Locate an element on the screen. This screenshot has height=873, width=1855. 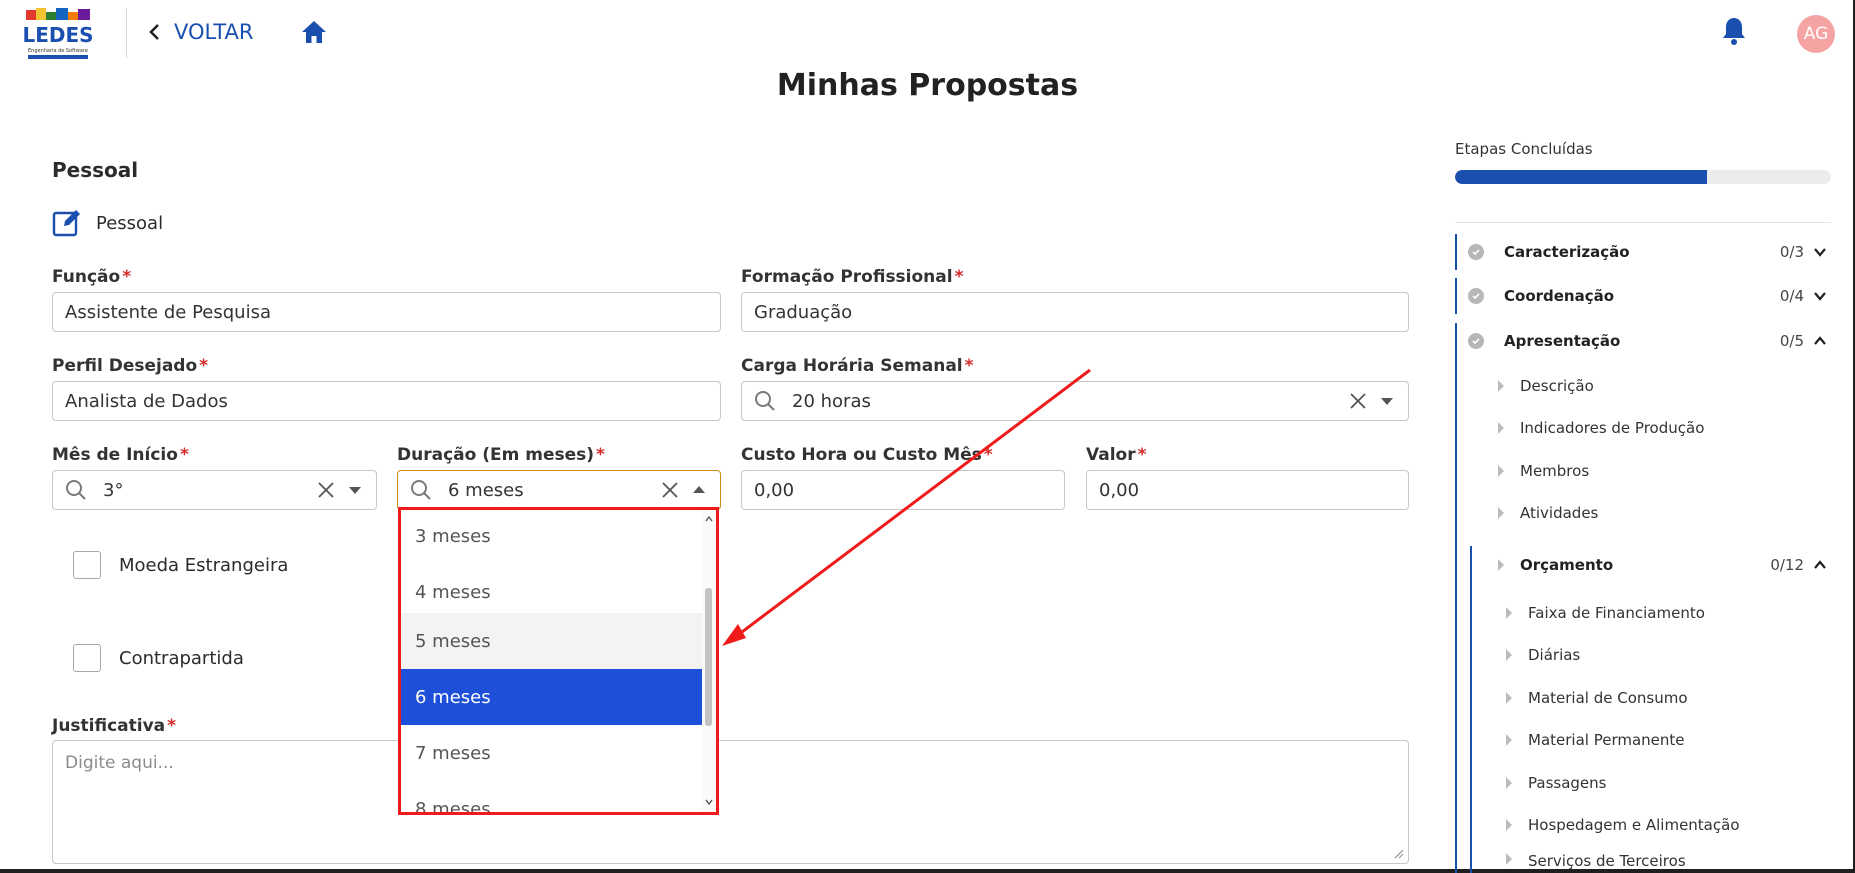
edit-icon is located at coordinates (67, 223).